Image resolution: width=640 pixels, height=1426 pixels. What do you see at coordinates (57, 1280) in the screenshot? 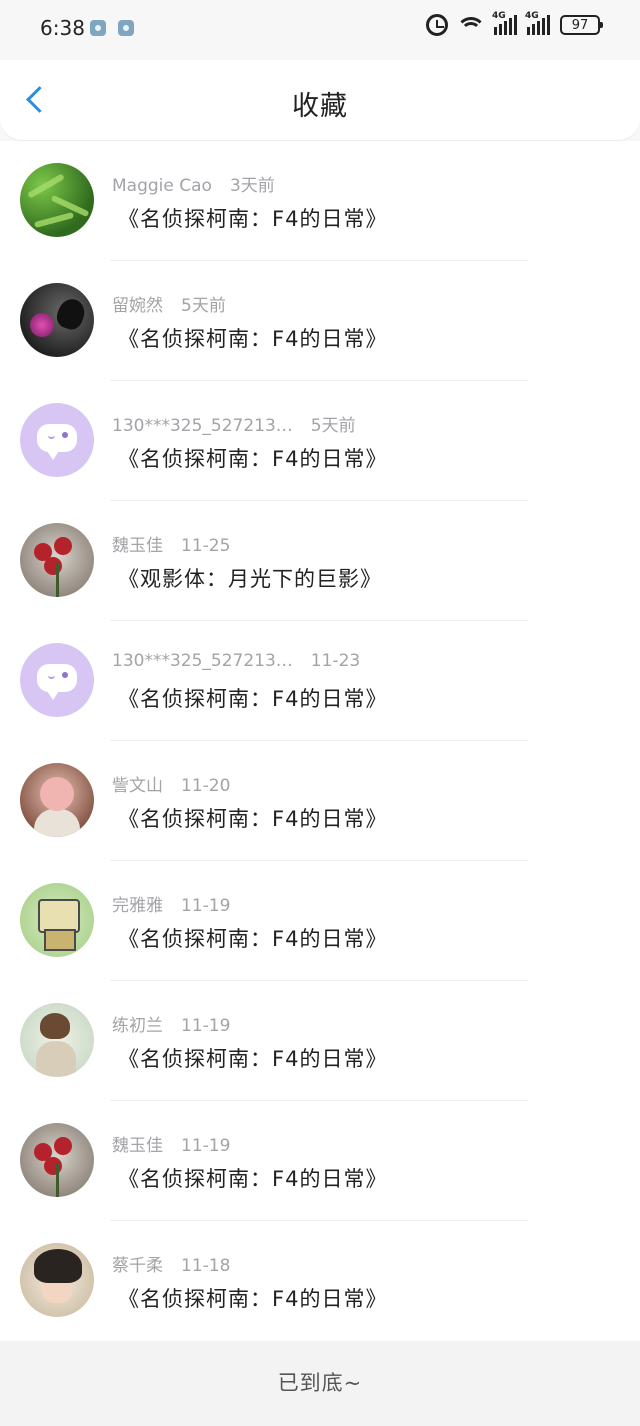
I see `anime-avatar` at bounding box center [57, 1280].